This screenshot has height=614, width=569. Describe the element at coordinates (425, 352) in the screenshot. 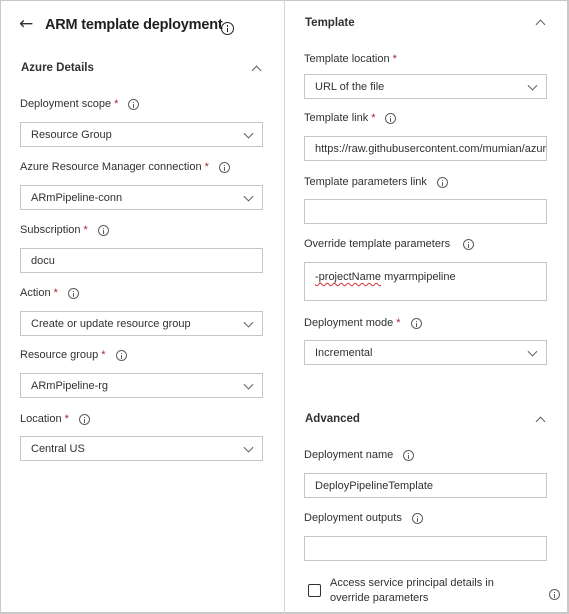

I see `deployment-mode-dropdown: Incremental` at that location.